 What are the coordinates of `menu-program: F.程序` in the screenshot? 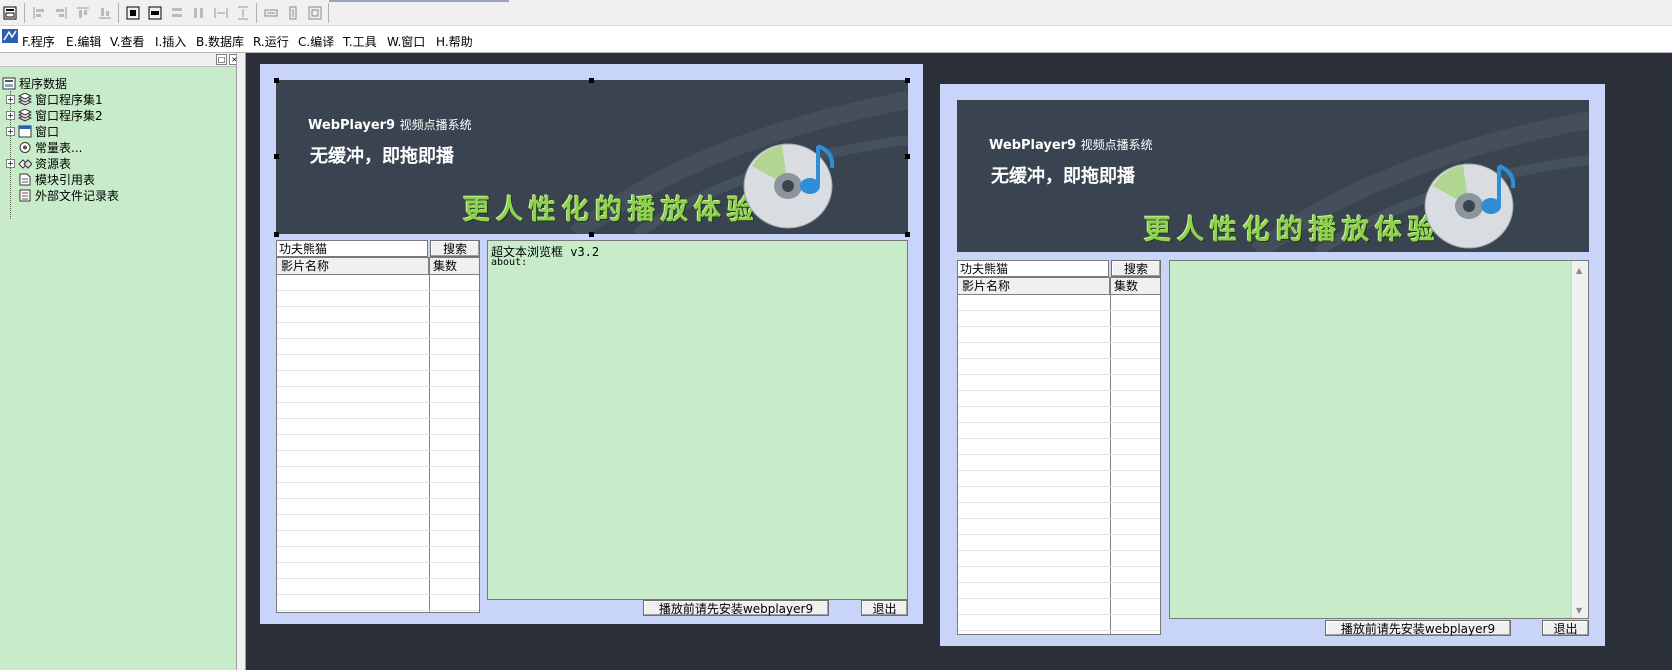 It's located at (38, 41).